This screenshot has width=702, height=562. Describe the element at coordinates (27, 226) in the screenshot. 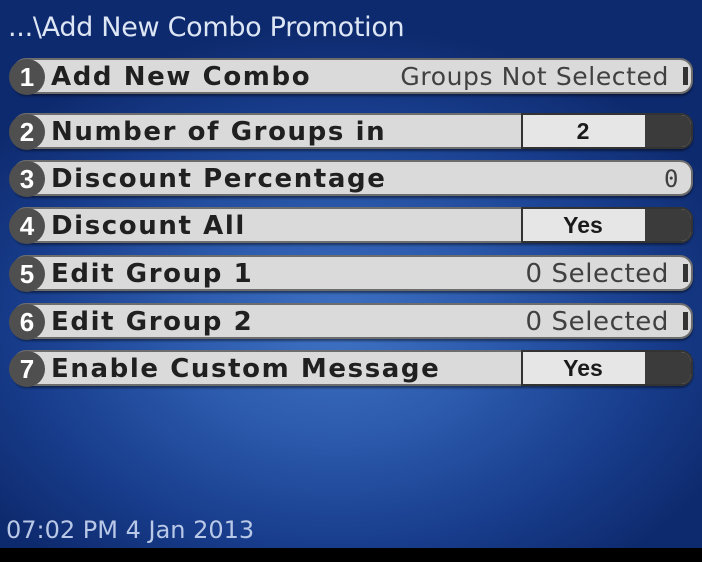

I see `number-badge: 4` at that location.